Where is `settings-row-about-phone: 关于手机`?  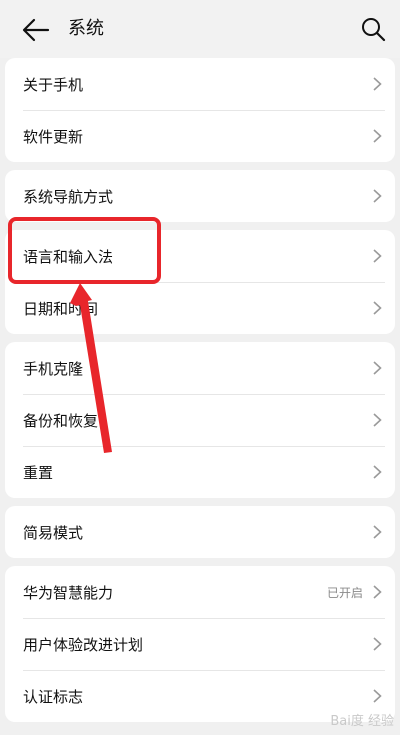 settings-row-about-phone: 关于手机 is located at coordinates (200, 84).